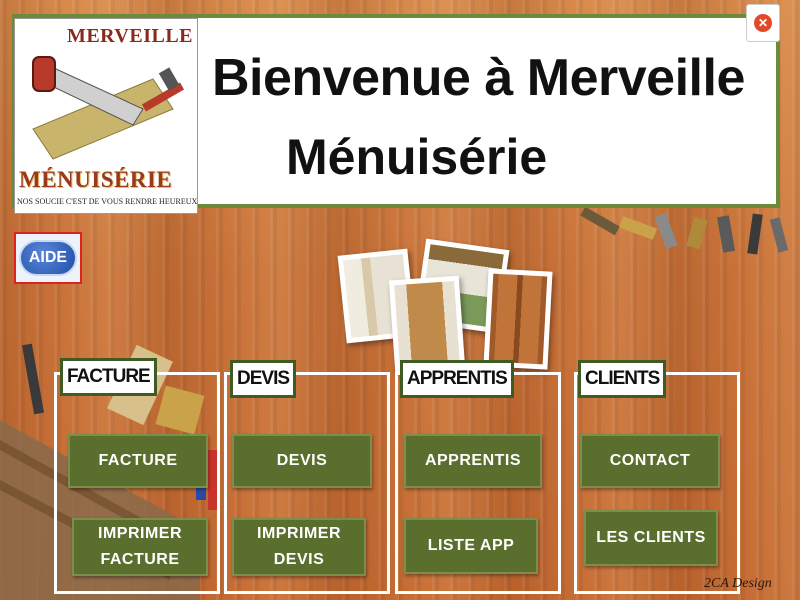  Describe the element at coordinates (96, 179) in the screenshot. I see `logo-bottom-text: MÉNUISÉRIE` at that location.